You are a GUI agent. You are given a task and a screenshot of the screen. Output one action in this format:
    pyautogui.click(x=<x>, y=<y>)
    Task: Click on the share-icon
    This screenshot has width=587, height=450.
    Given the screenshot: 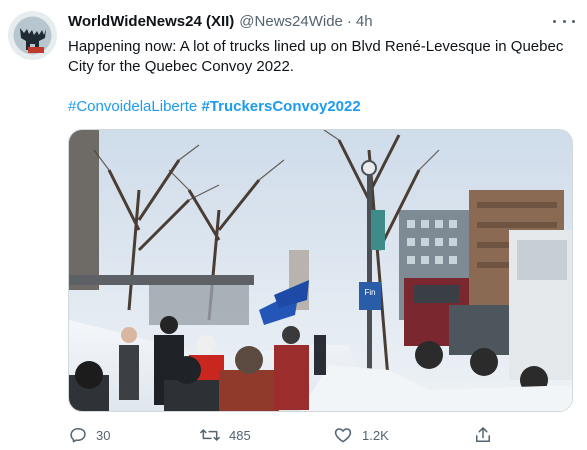 What is the action you would take?
    pyautogui.click(x=483, y=434)
    